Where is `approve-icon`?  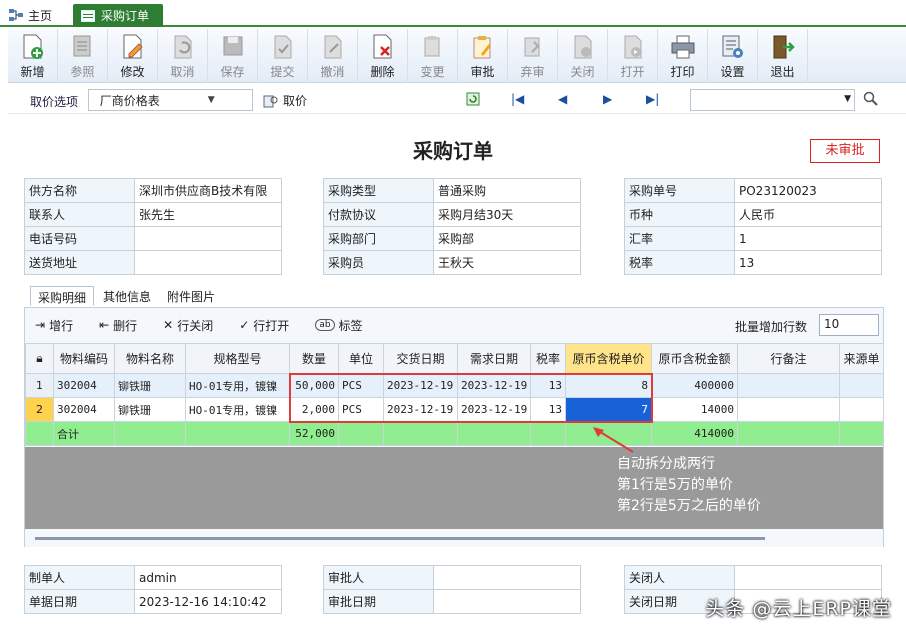
approve-icon is located at coordinates (483, 47).